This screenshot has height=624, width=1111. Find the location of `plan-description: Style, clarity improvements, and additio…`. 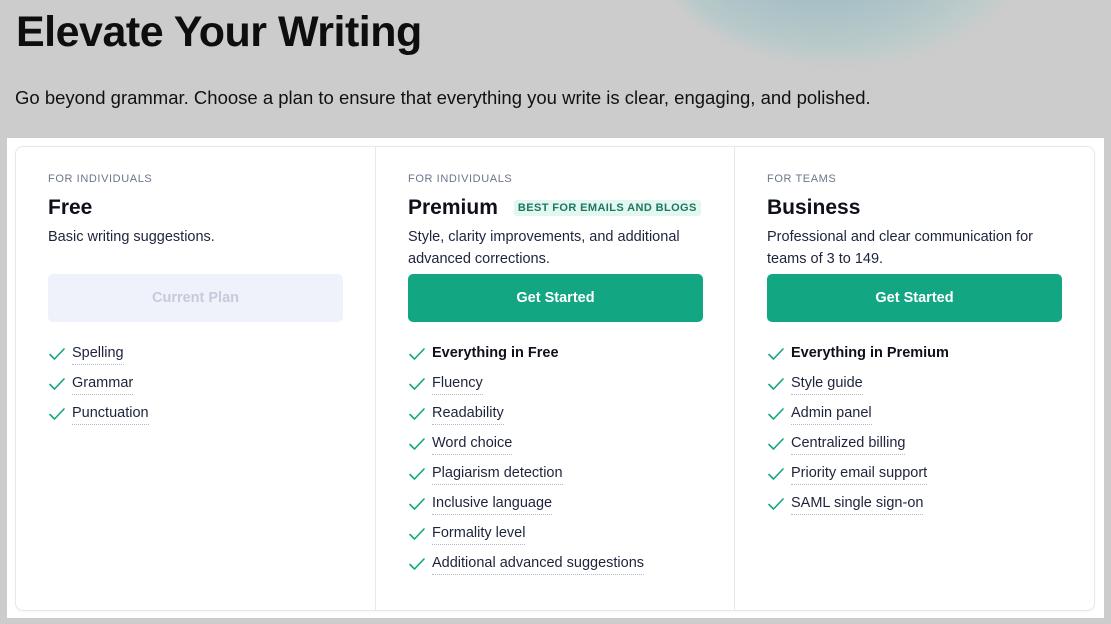

plan-description: Style, clarity improvements, and additio… is located at coordinates (544, 248).